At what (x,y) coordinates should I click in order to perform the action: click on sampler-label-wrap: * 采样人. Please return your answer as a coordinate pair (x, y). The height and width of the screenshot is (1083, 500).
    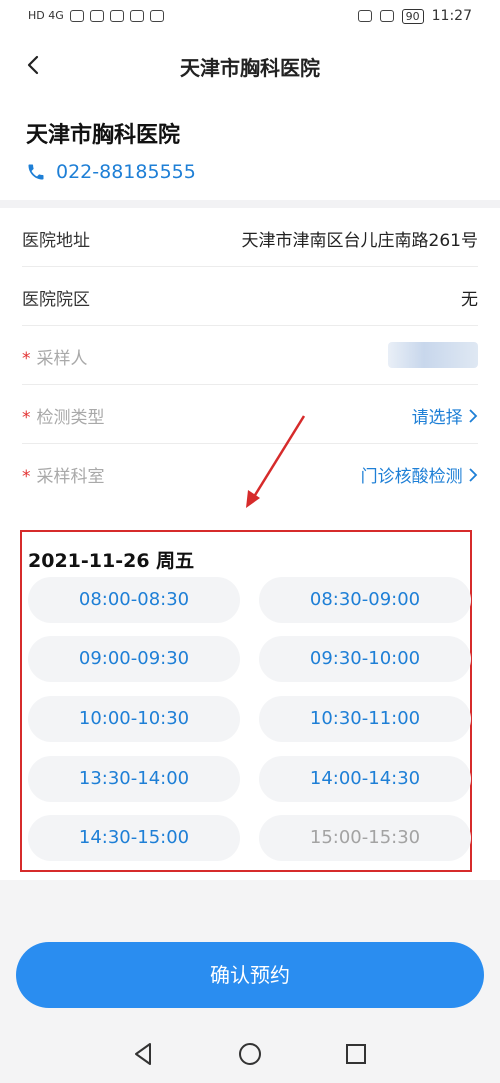
    Looking at the image, I should click on (55, 356).